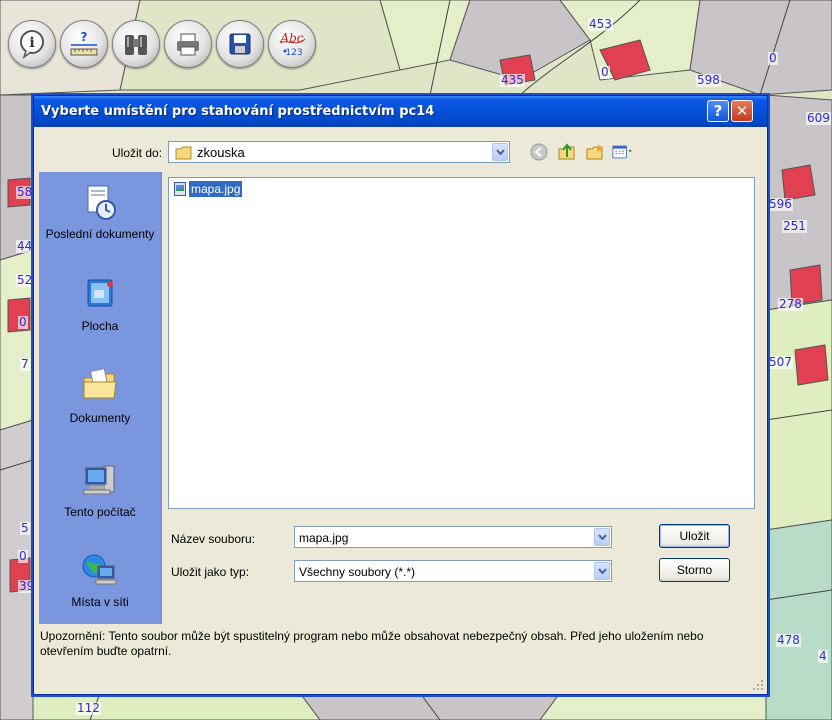  Describe the element at coordinates (357, 572) in the screenshot. I see `save-type-value: Všechny soubory (*.*)` at that location.